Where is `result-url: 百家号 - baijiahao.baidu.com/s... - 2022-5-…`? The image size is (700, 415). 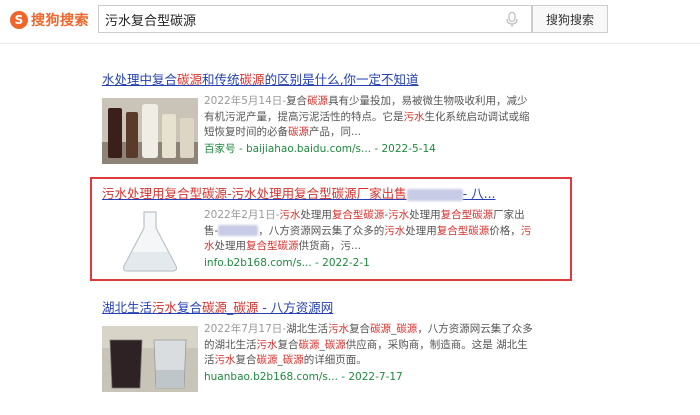 result-url: 百家号 - baijiahao.baidu.com/s... - 2022-5-… is located at coordinates (369, 149).